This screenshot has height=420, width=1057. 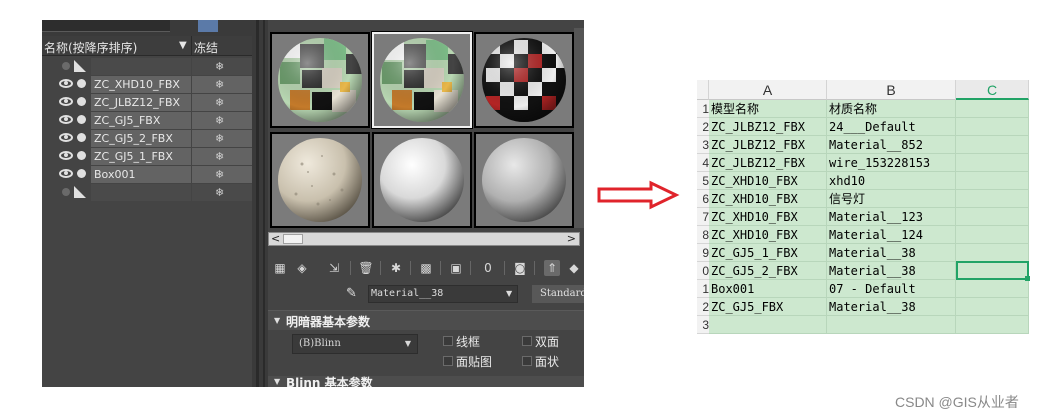 What do you see at coordinates (527, 361) in the screenshot?
I see `faceted-checkbox` at bounding box center [527, 361].